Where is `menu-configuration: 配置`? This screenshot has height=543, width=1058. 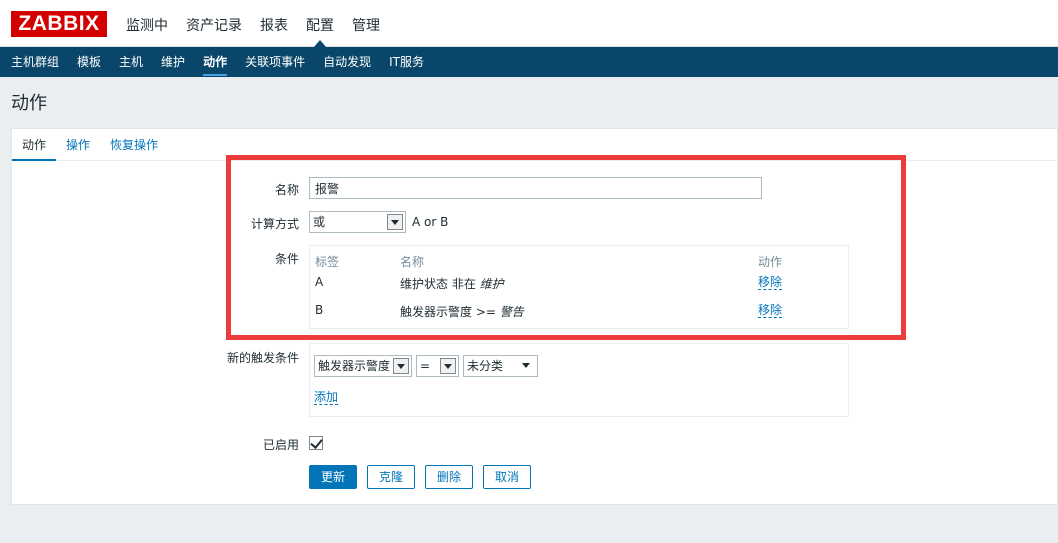
menu-configuration: 配置 is located at coordinates (320, 31).